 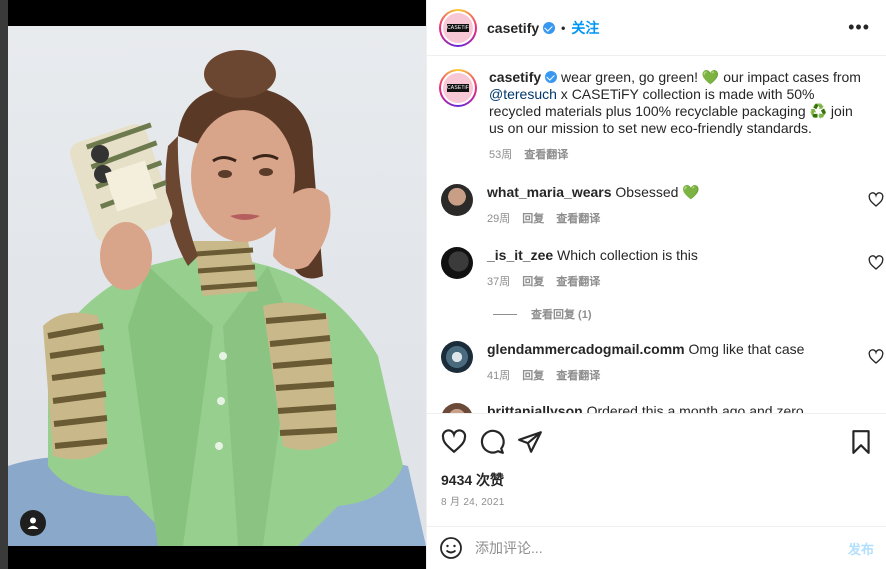 I want to click on comment-text: Obsessed, so click(x=647, y=192).